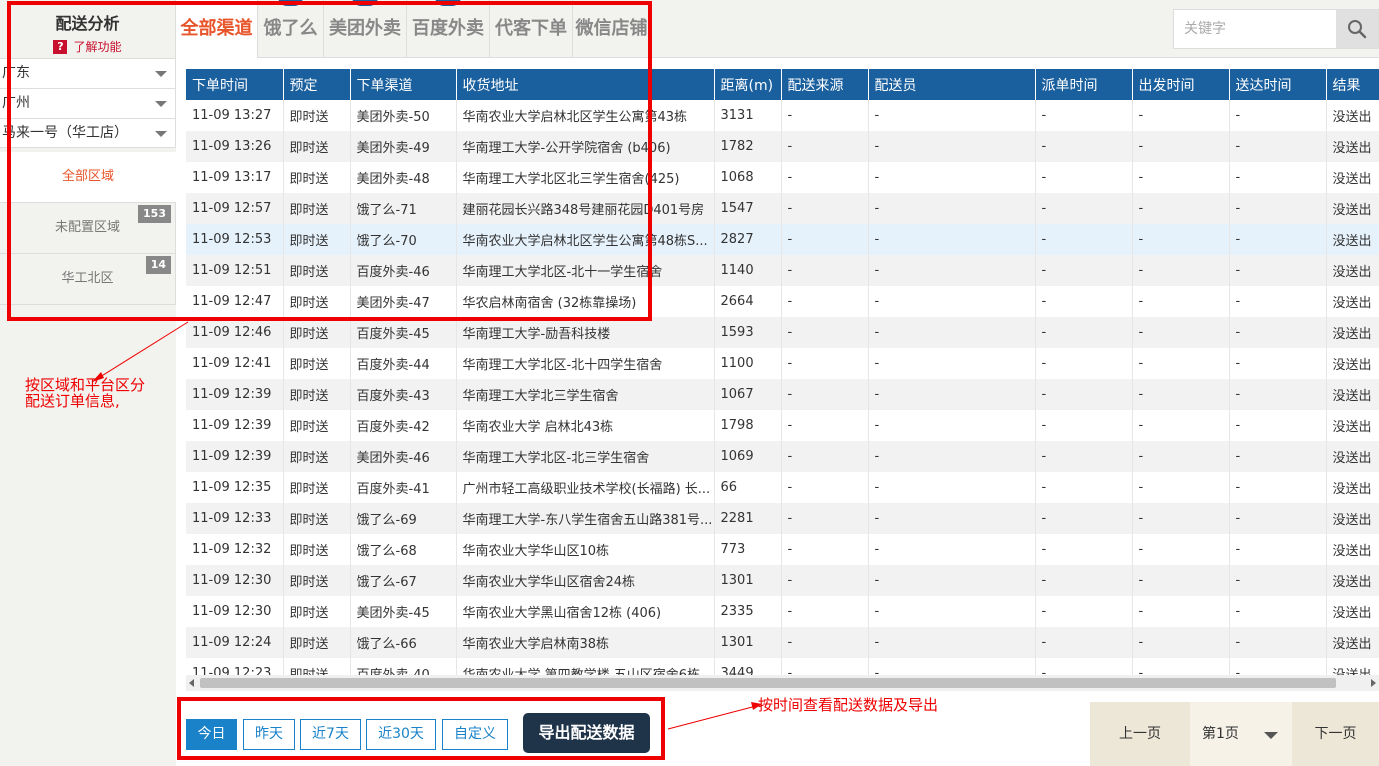 This screenshot has height=766, width=1379. I want to click on help-link: ? 了解功能, so click(87, 46).